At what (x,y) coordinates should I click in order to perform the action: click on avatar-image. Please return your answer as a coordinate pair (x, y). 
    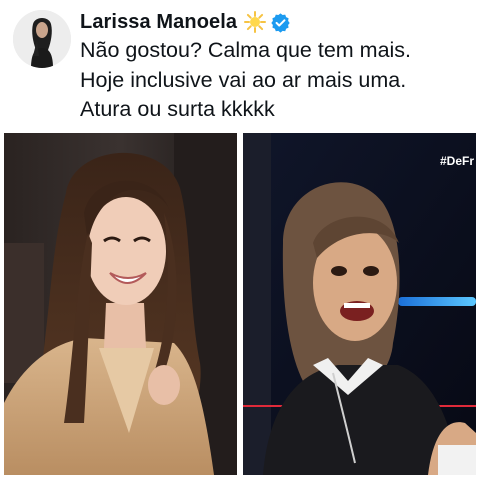
    Looking at the image, I should click on (42, 39).